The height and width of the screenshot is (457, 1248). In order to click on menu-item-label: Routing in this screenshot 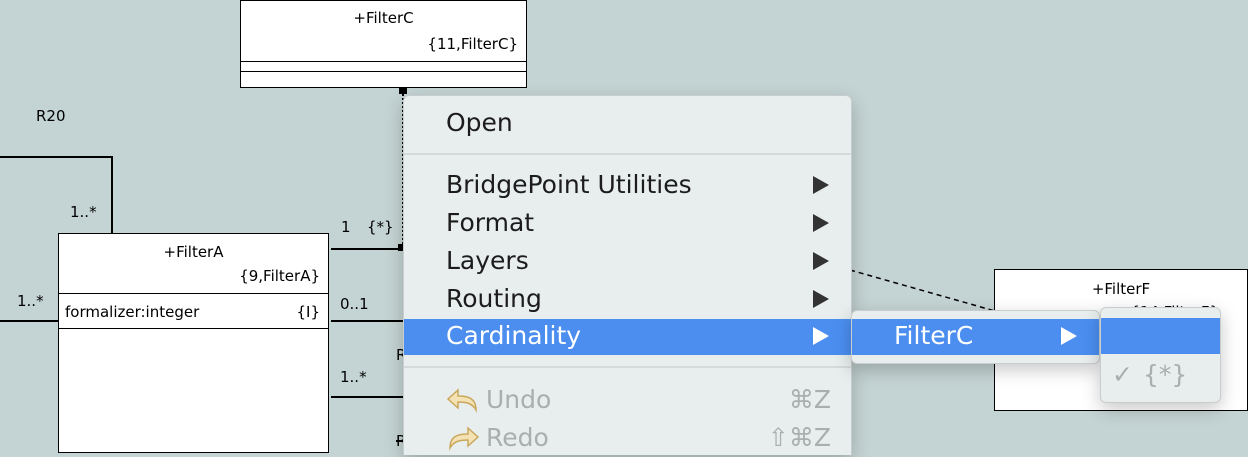, I will do `click(494, 298)`.